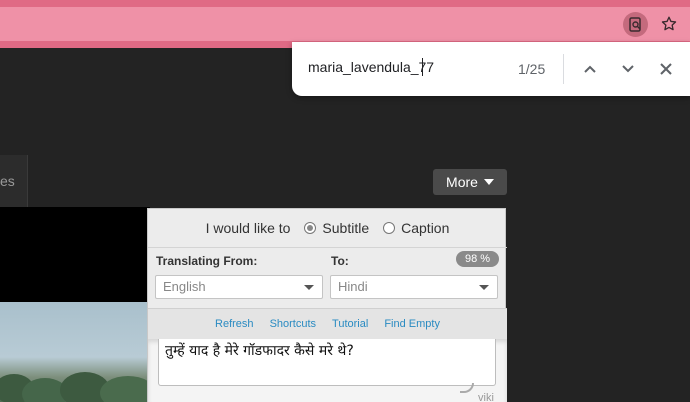  I want to click on find-divider, so click(563, 69).